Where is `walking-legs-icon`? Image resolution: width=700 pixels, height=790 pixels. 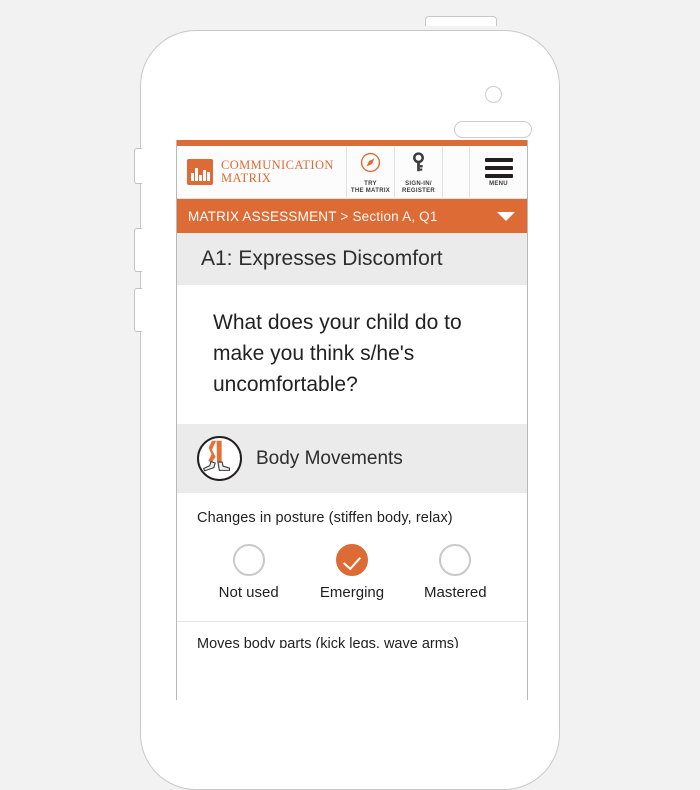
walking-legs-icon is located at coordinates (219, 458).